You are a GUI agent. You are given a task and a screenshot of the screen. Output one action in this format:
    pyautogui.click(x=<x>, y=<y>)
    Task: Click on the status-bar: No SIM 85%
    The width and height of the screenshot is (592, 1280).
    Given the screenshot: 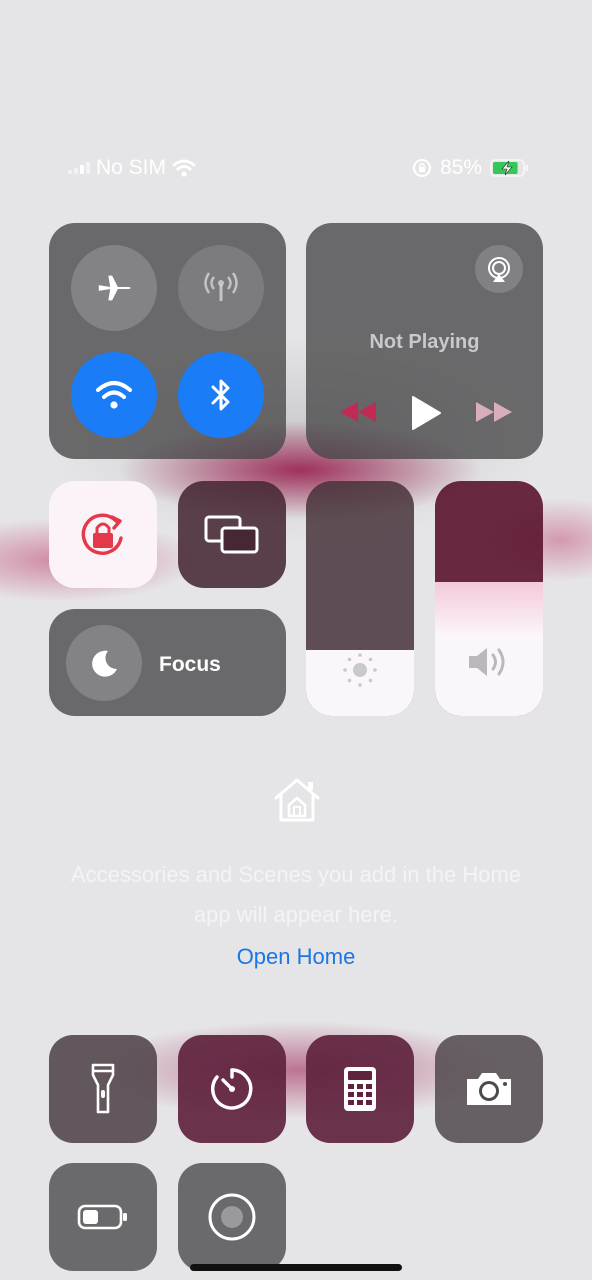 What is the action you would take?
    pyautogui.click(x=296, y=168)
    